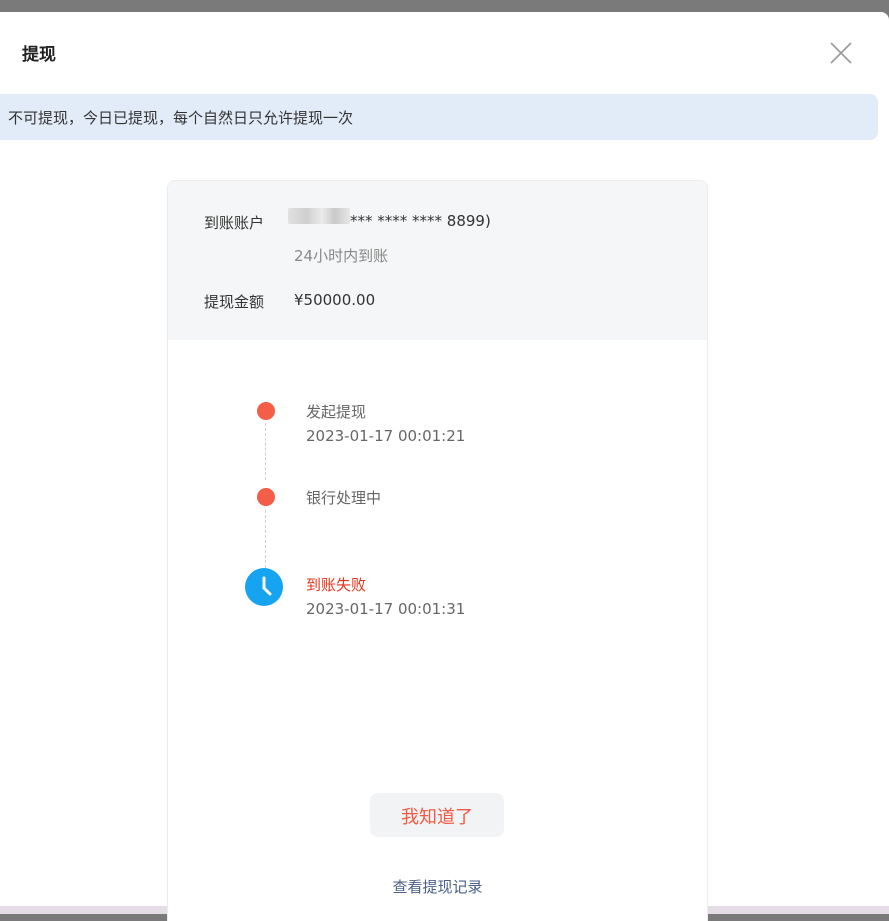  I want to click on acknowledge-label: 我知道了, so click(437, 817).